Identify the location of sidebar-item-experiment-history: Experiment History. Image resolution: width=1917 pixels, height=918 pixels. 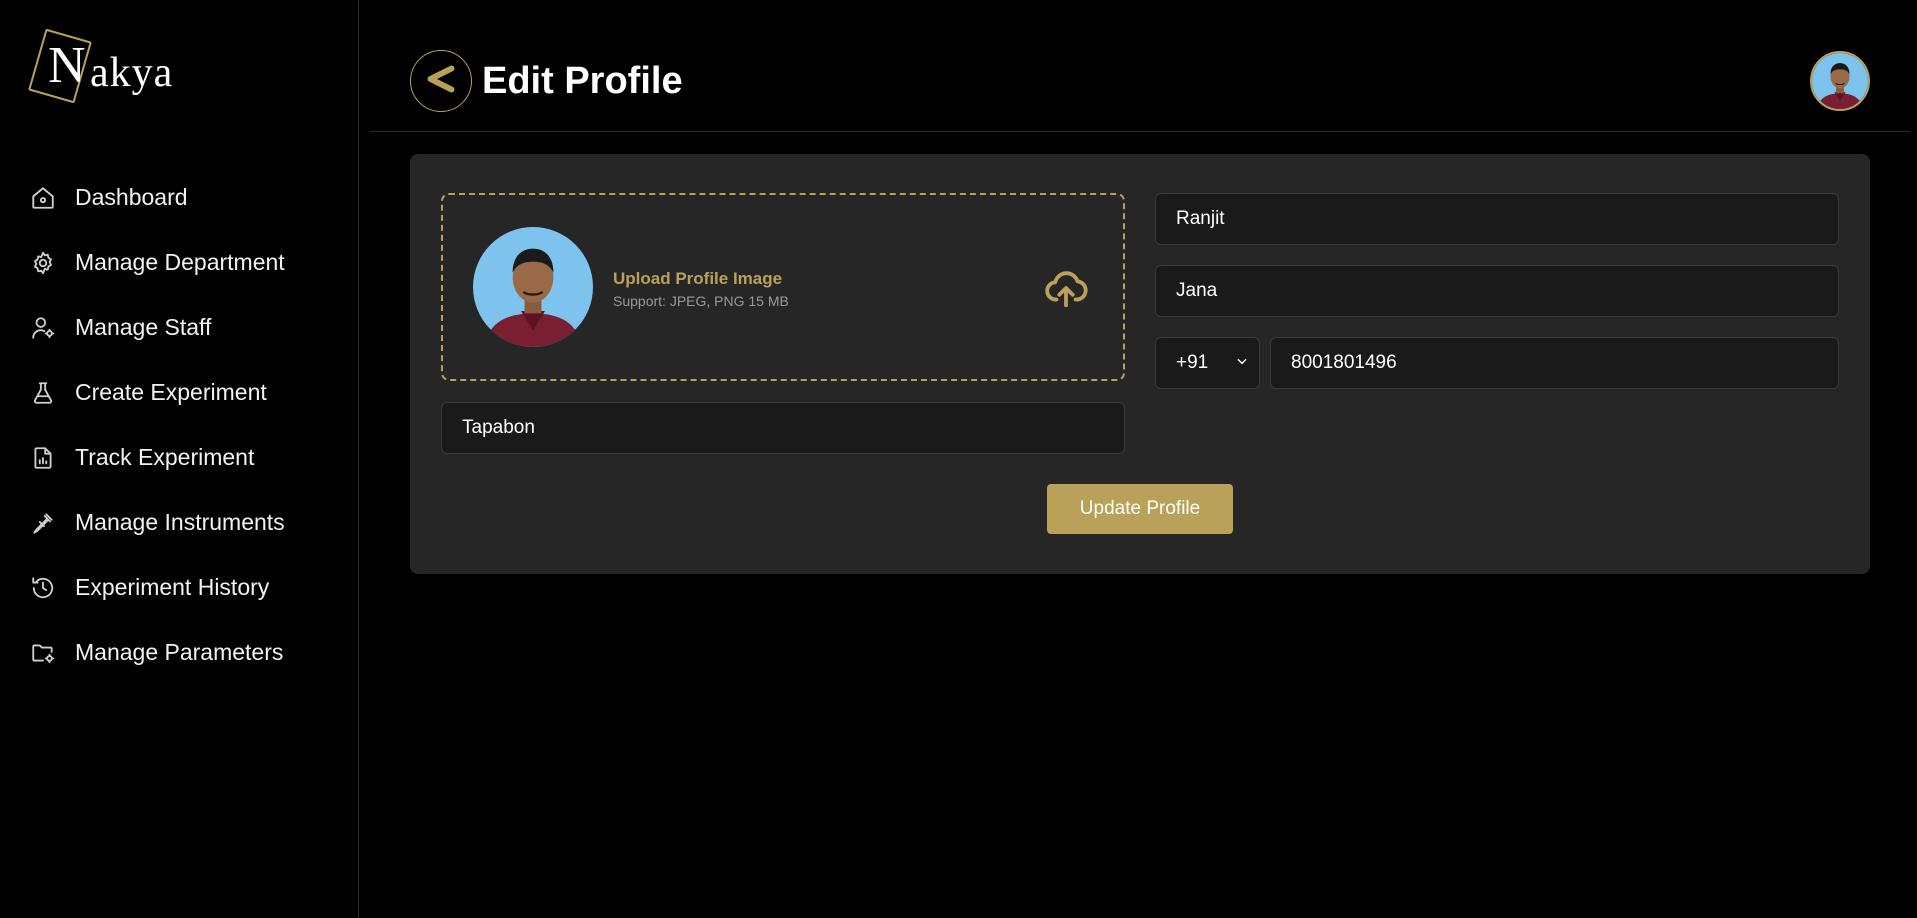
(179, 587).